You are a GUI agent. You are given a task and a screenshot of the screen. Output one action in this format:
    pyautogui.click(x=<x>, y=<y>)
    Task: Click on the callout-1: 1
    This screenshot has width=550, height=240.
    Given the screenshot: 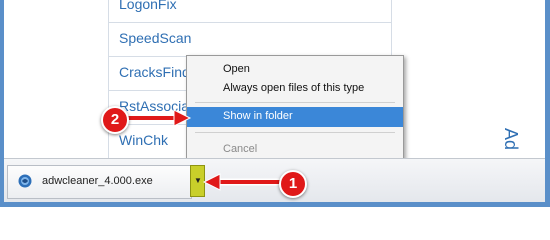 What is the action you would take?
    pyautogui.click(x=293, y=184)
    